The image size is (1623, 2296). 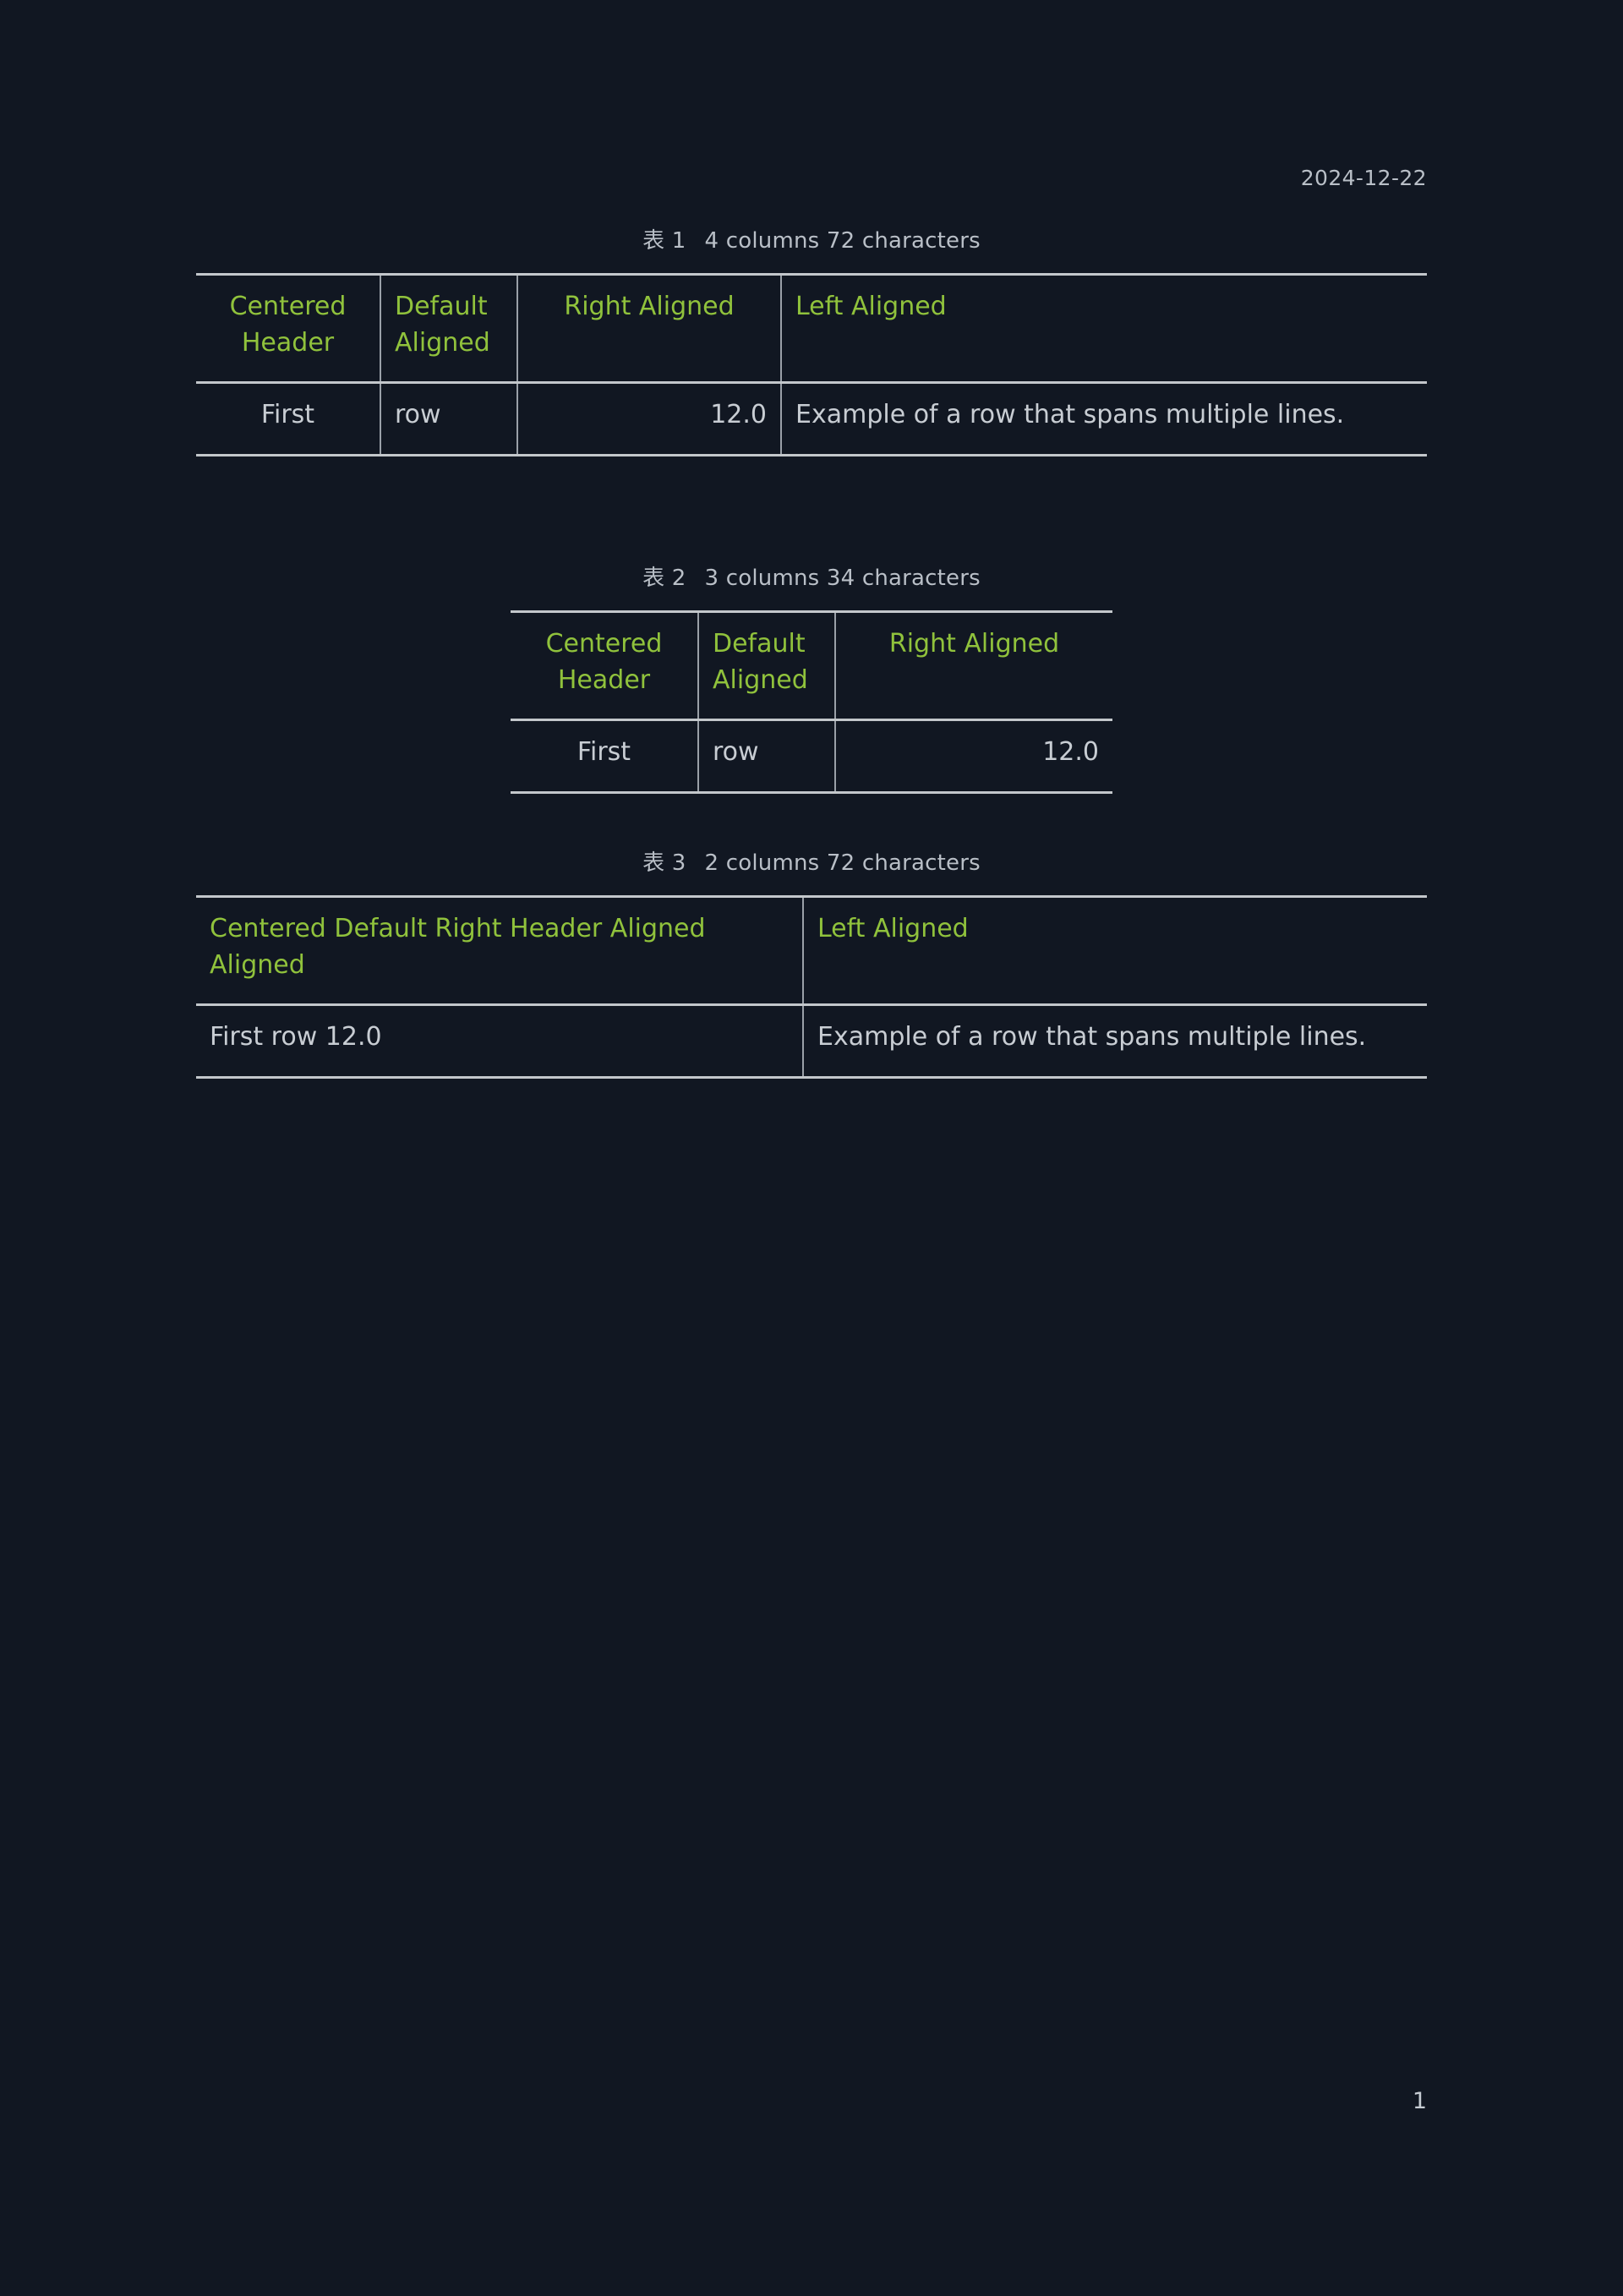 I want to click on caption-label: 表 3, so click(x=664, y=863).